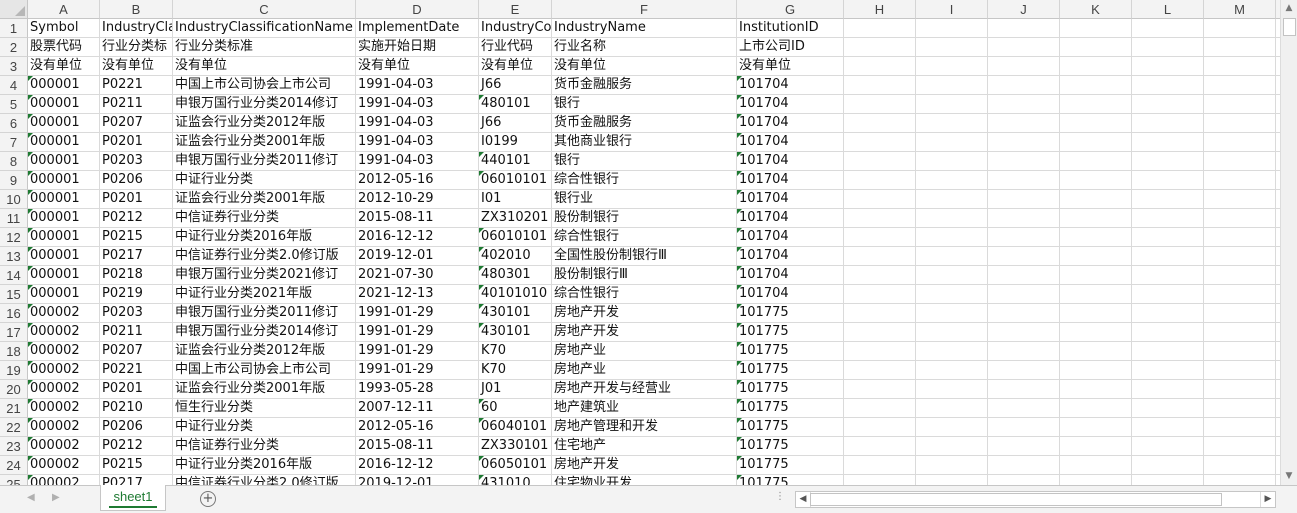 The image size is (1297, 513). I want to click on cell: P0221, so click(136, 85).